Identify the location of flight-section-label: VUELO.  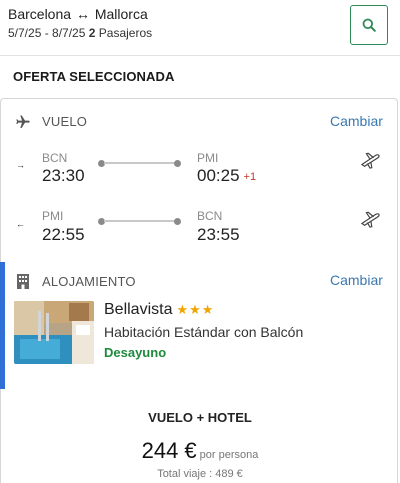
(65, 121).